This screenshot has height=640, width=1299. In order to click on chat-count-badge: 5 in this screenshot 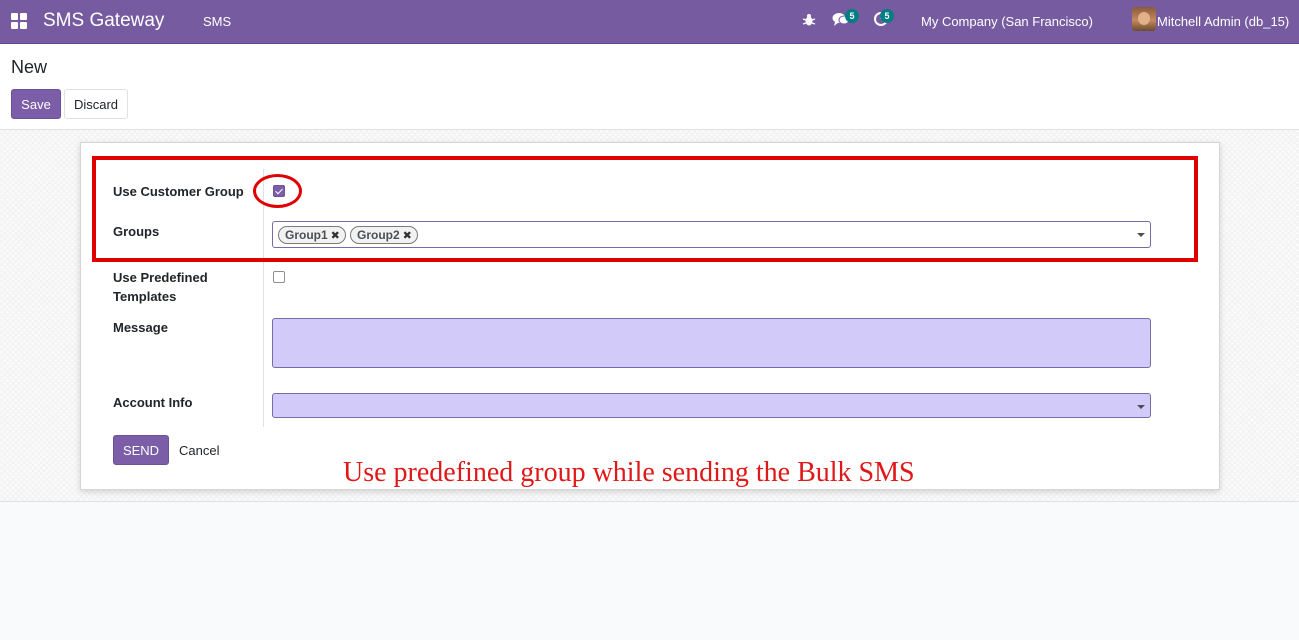, I will do `click(852, 16)`.